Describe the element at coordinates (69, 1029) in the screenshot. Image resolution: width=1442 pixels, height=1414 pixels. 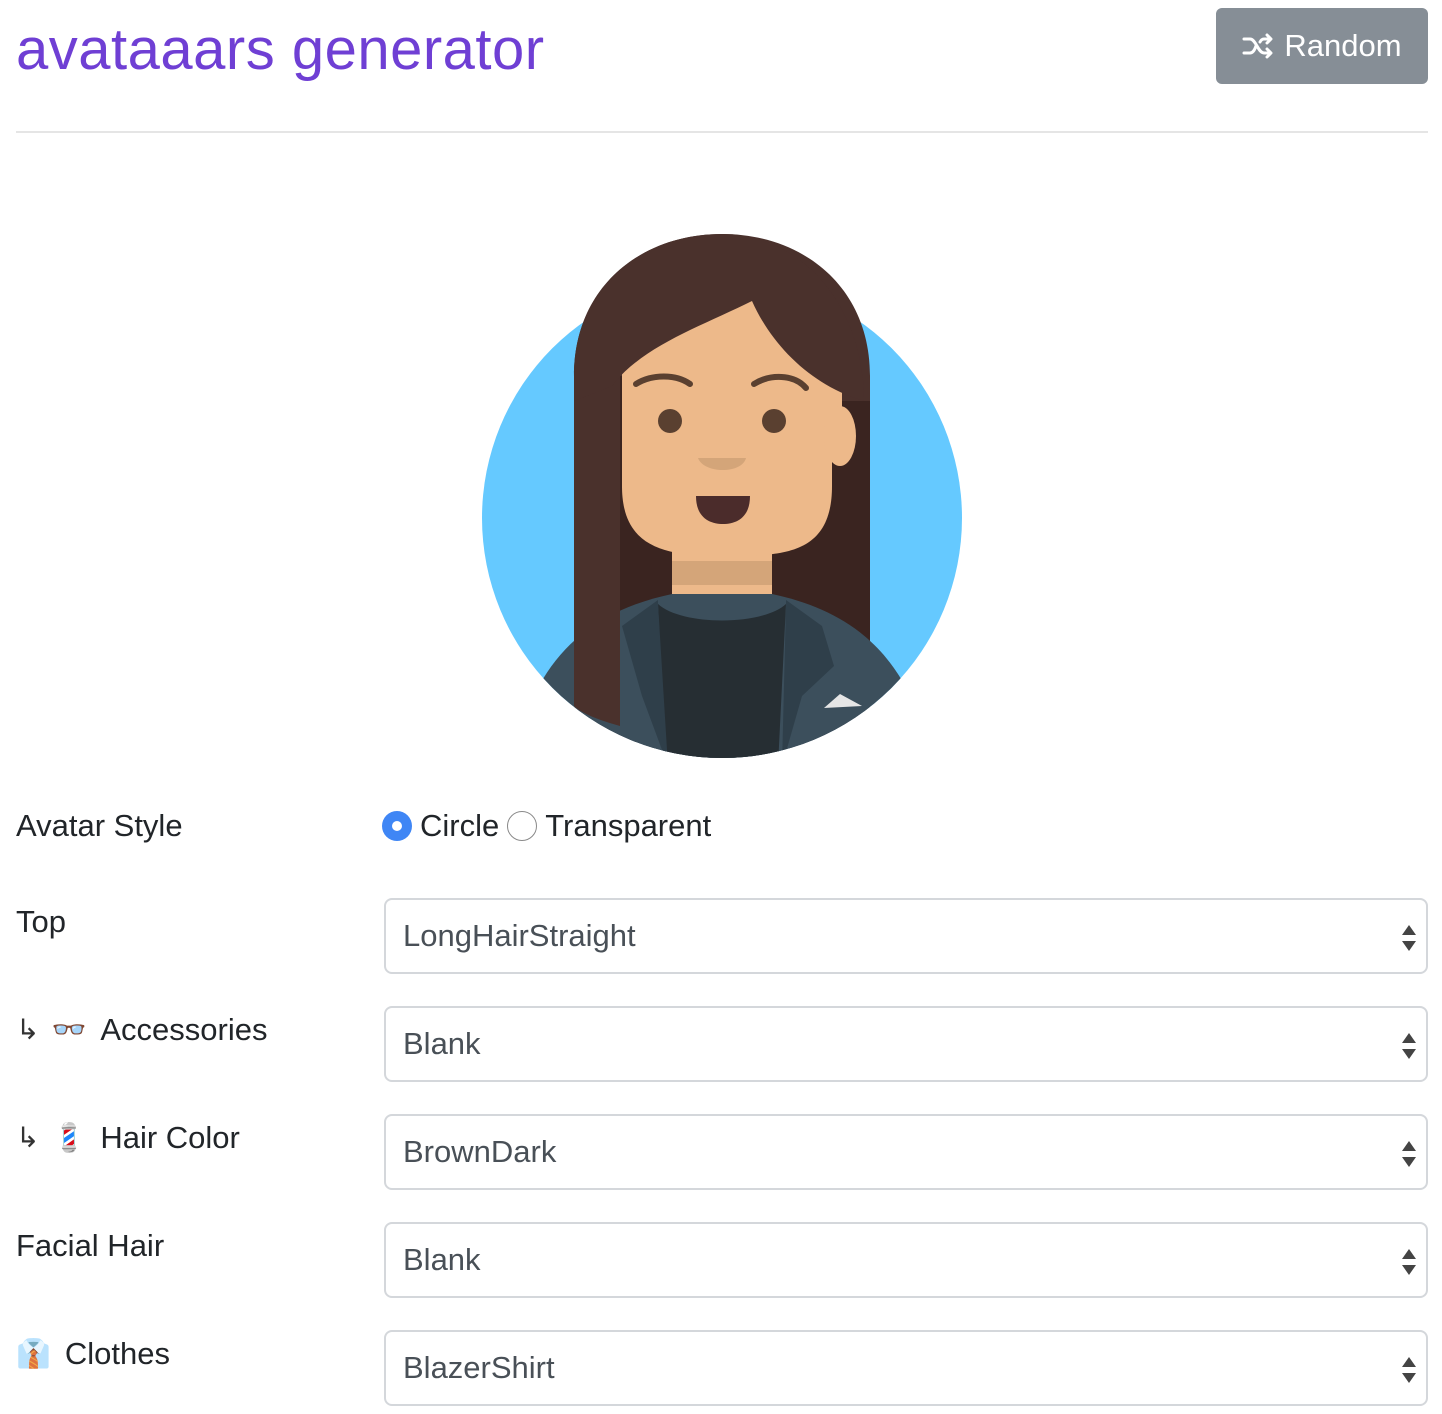
I see `glasses-icon: 👓` at that location.